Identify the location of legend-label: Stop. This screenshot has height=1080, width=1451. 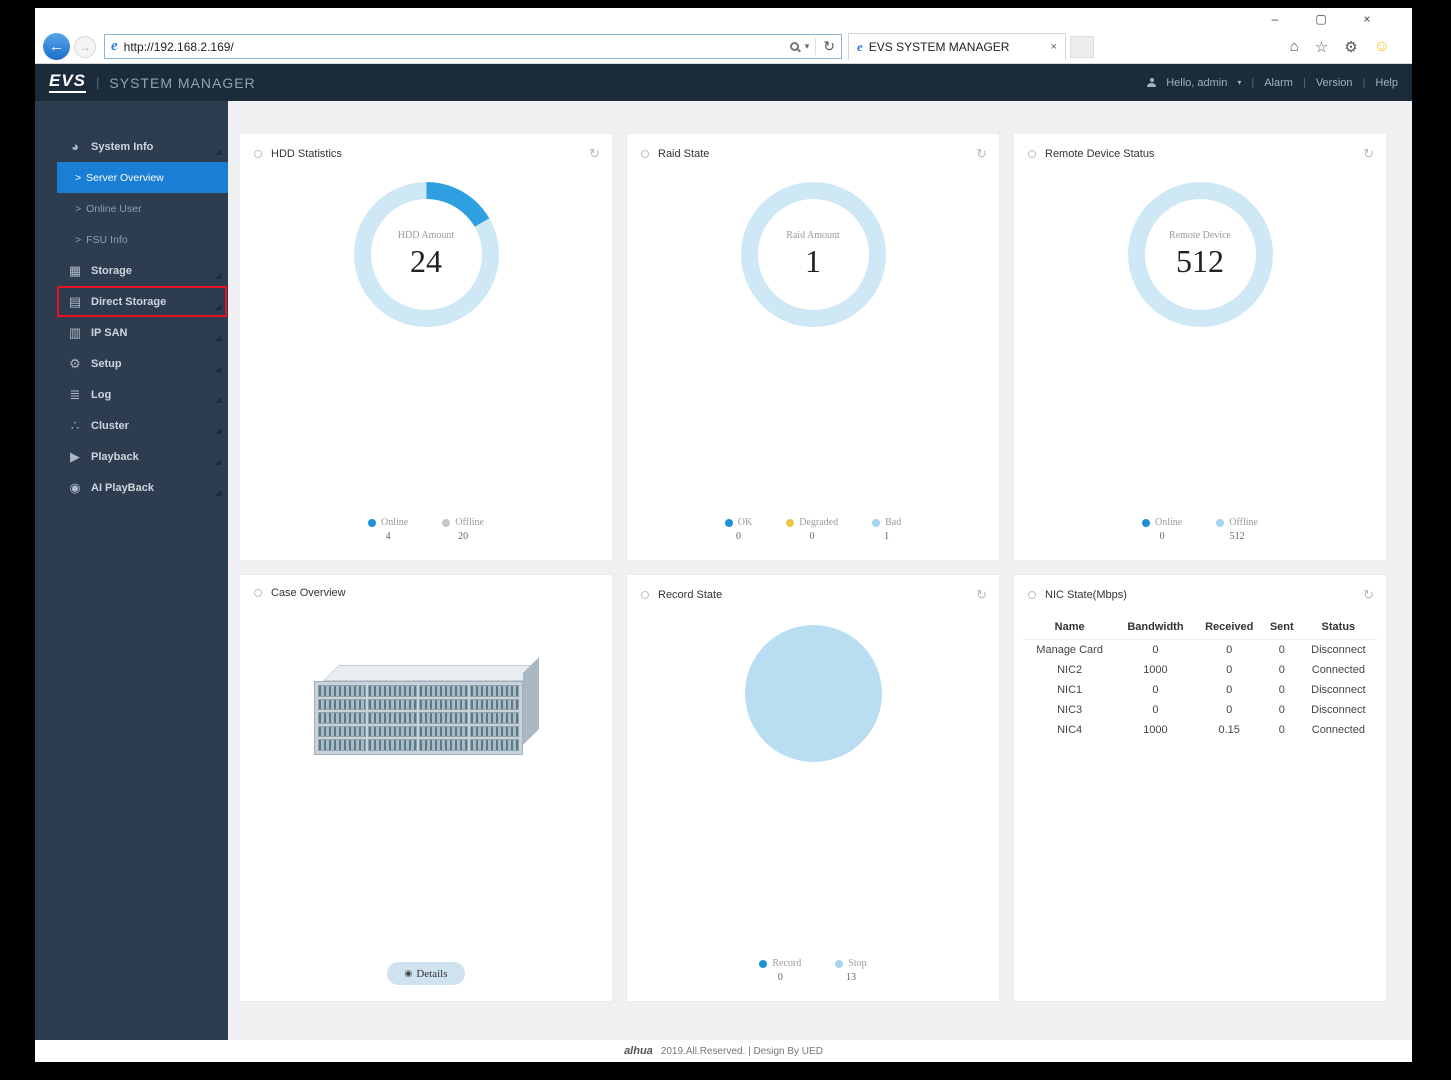
(857, 963).